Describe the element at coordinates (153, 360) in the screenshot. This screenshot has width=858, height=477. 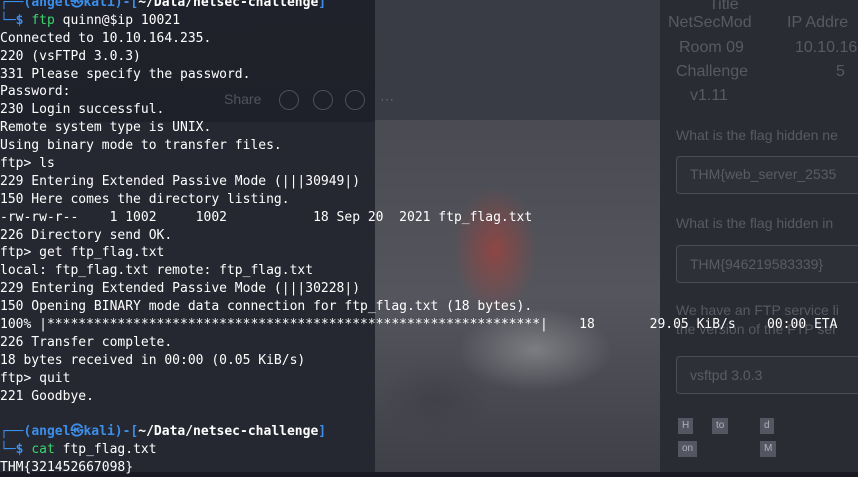
I see `output-line: 18 bytes received in 00:00 (0.05 KiB/s)` at that location.